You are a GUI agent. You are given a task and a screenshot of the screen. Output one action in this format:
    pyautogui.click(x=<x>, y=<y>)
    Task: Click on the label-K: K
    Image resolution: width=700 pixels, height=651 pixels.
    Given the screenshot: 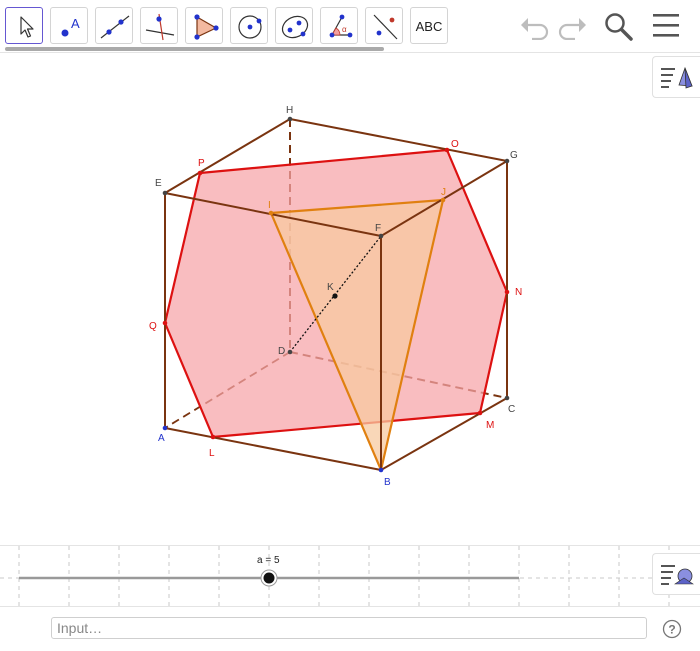 What is the action you would take?
    pyautogui.click(x=330, y=287)
    